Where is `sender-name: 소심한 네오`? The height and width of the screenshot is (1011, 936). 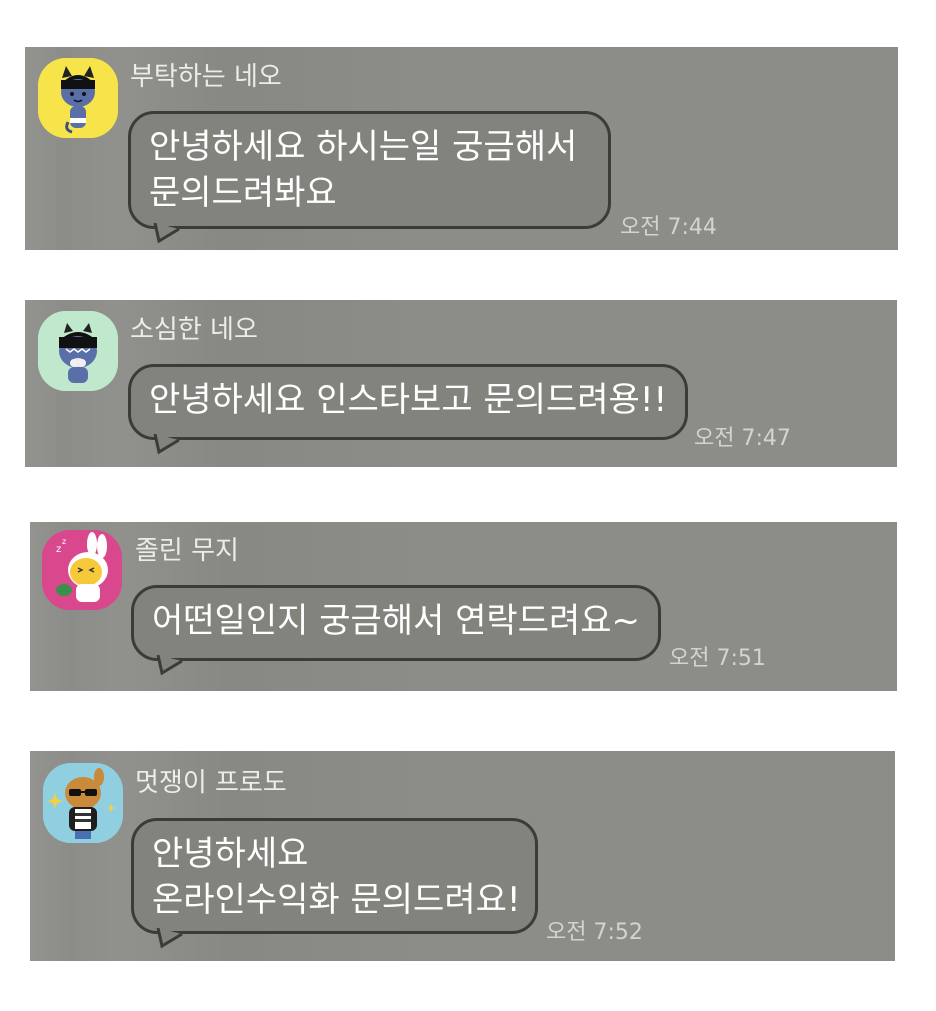 sender-name: 소심한 네오 is located at coordinates (194, 330).